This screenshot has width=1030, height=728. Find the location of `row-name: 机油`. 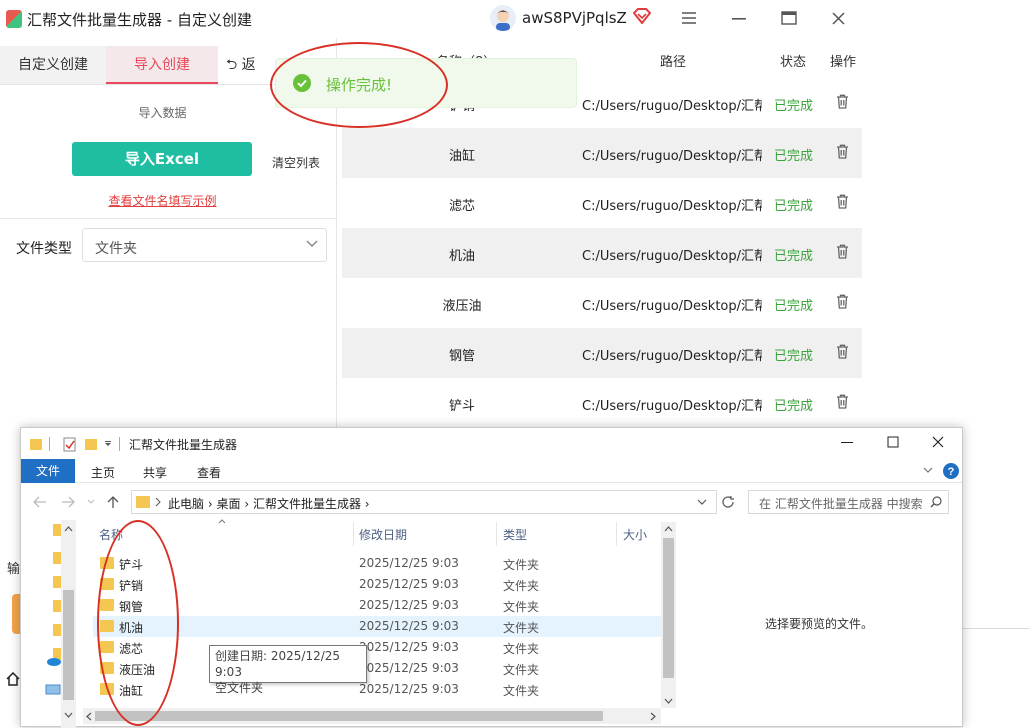

row-name: 机油 is located at coordinates (461, 256).